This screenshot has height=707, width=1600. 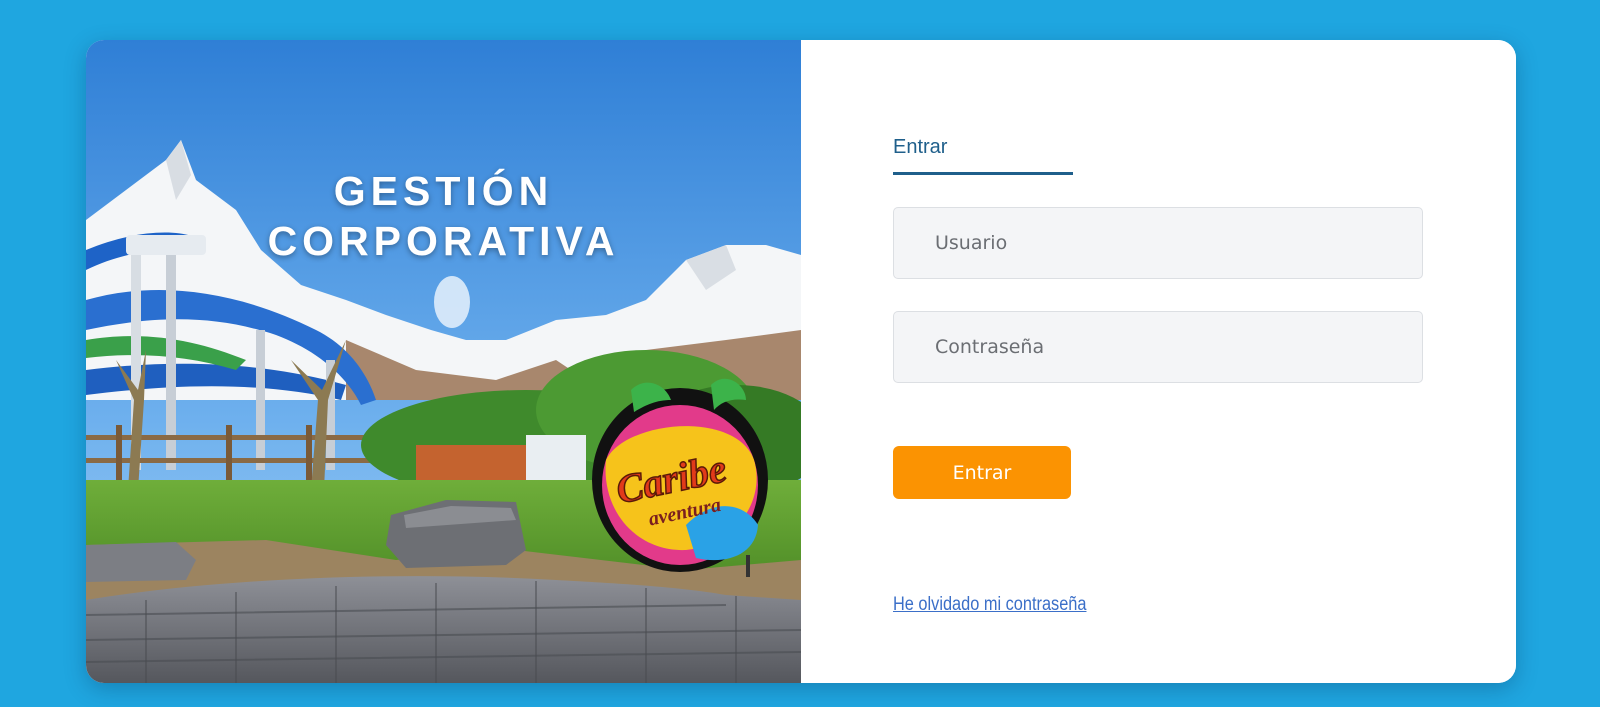 I want to click on tab-login: Entrar, so click(x=983, y=154).